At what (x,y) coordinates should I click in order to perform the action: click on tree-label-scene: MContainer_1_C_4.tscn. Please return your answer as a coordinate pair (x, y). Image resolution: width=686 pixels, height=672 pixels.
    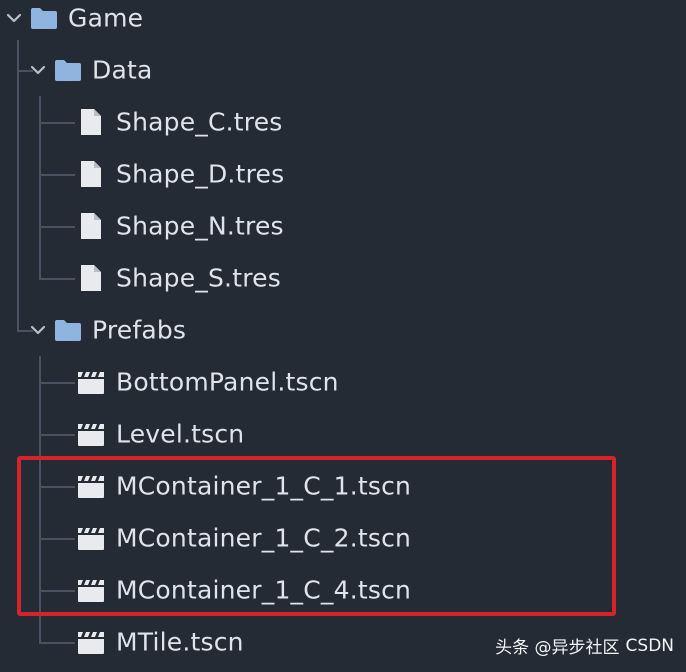
    Looking at the image, I should click on (264, 590).